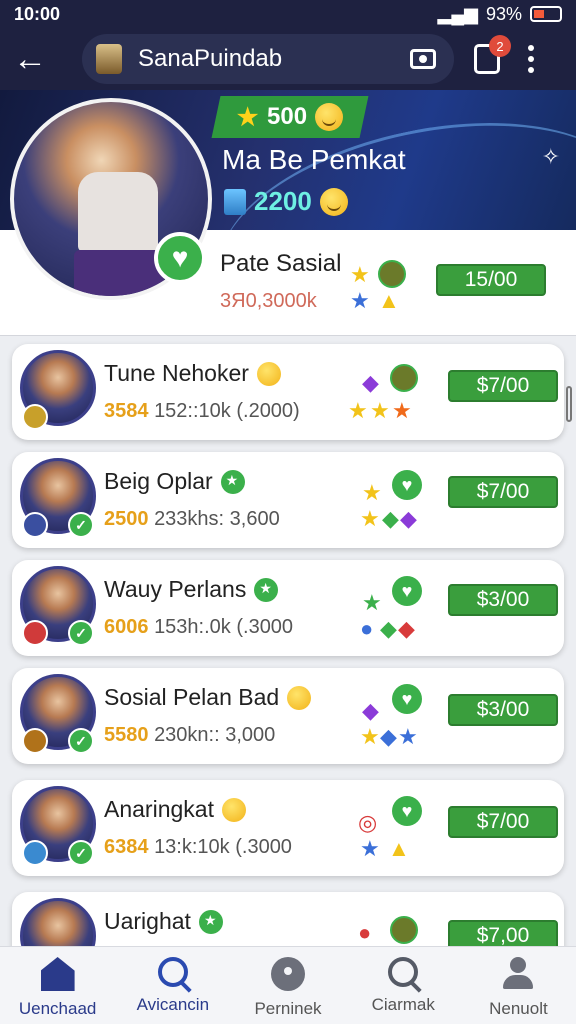  Describe the element at coordinates (158, 481) in the screenshot. I see `player-name: Beig Oplar` at that location.